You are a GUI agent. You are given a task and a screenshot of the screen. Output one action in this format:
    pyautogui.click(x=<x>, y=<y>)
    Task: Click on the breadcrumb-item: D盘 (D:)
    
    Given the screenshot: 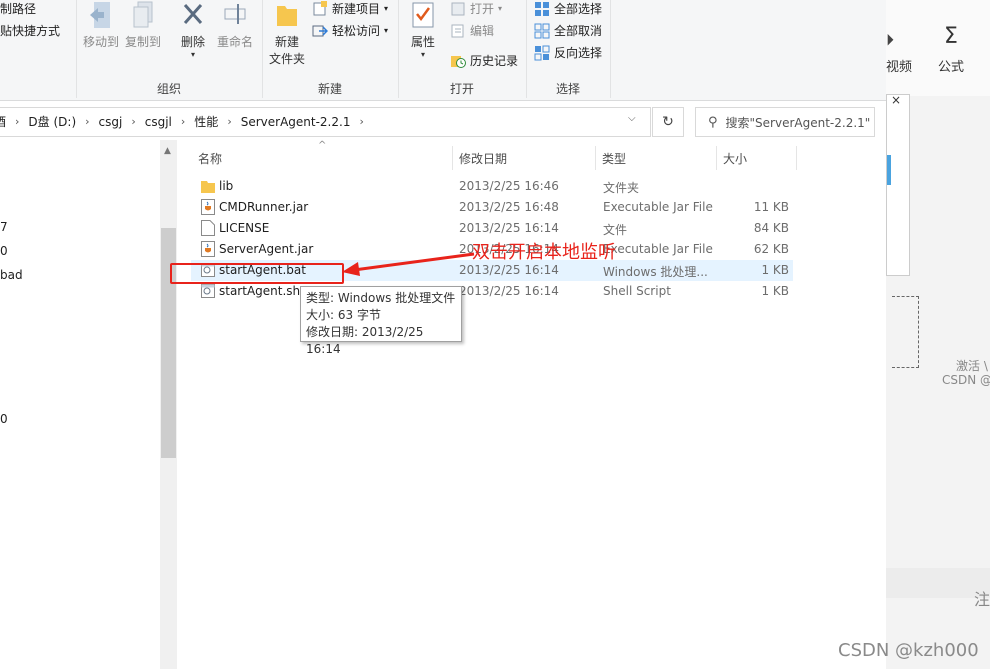 What is the action you would take?
    pyautogui.click(x=52, y=121)
    